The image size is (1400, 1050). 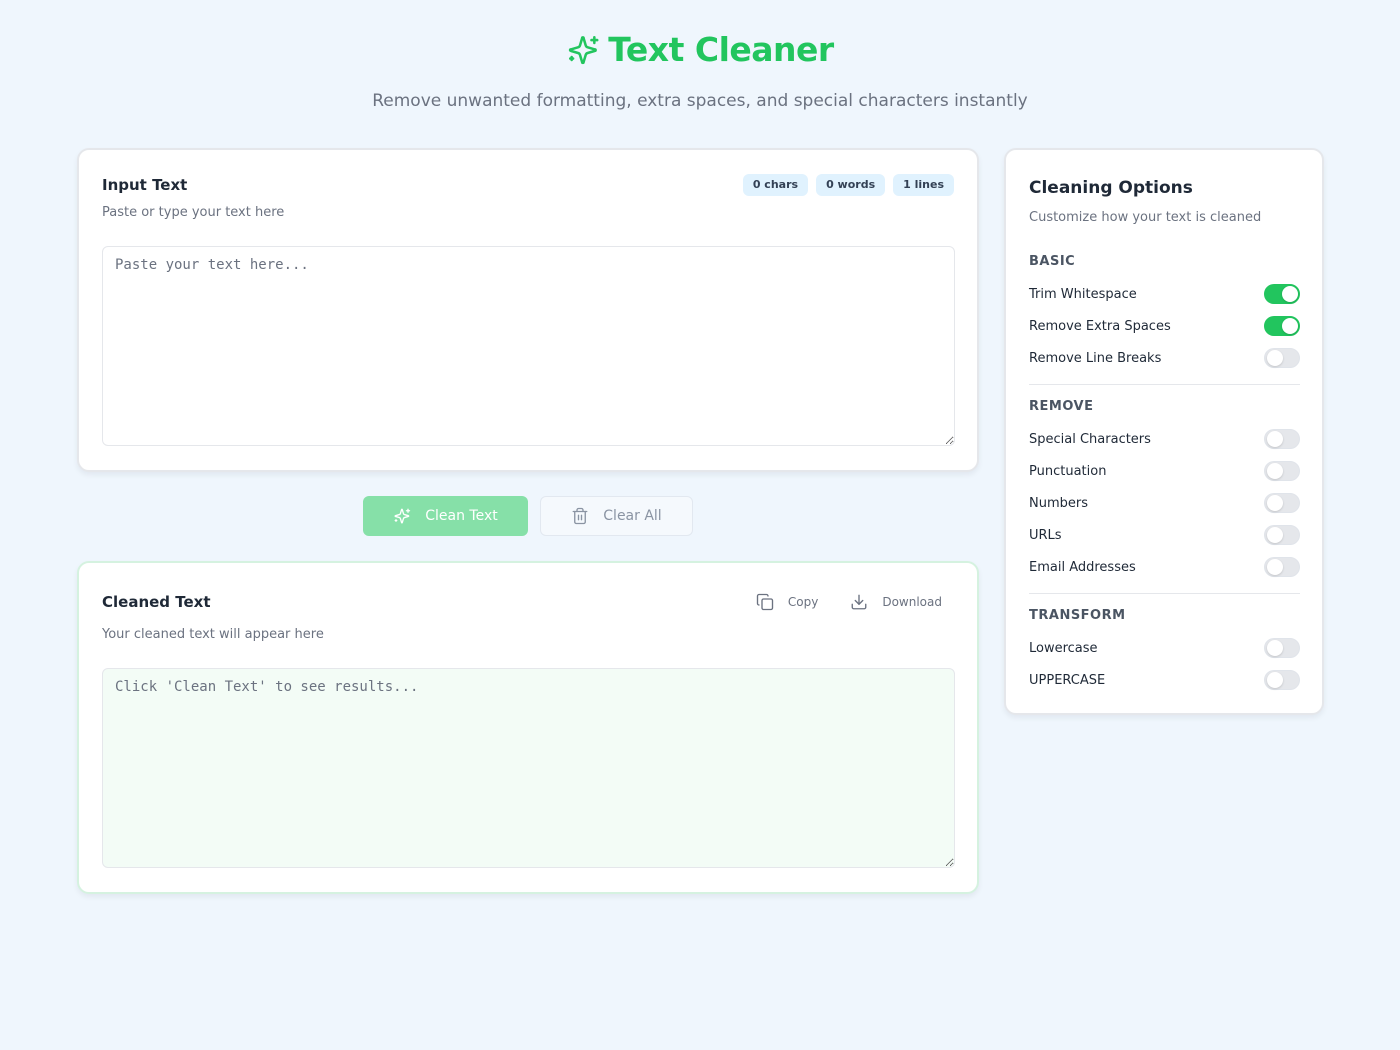 I want to click on option-label: Email Addresses, so click(x=1082, y=567).